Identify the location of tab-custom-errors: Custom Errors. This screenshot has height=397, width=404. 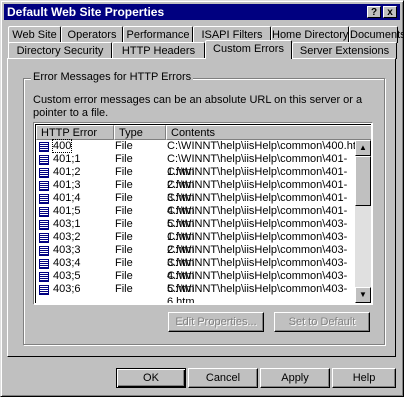
(248, 49).